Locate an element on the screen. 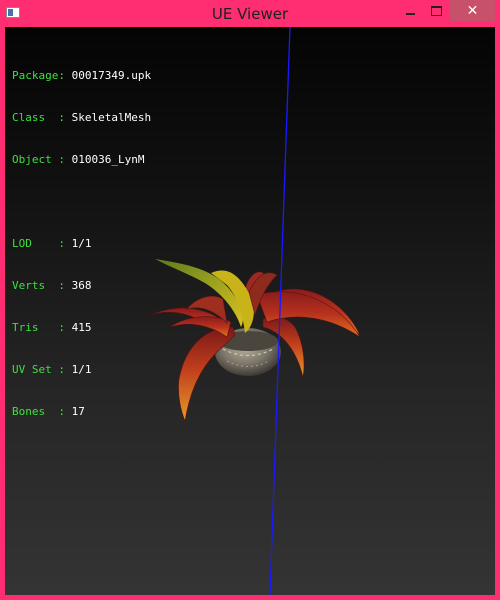 Image resolution: width=500 pixels, height=600 pixels. info-row-object: Object : 010036_LynM is located at coordinates (81, 160).